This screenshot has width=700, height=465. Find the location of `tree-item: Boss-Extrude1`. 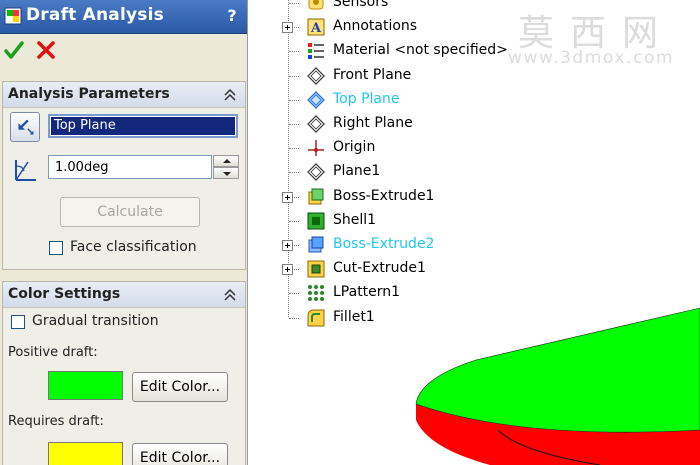

tree-item: Boss-Extrude1 is located at coordinates (386, 197).